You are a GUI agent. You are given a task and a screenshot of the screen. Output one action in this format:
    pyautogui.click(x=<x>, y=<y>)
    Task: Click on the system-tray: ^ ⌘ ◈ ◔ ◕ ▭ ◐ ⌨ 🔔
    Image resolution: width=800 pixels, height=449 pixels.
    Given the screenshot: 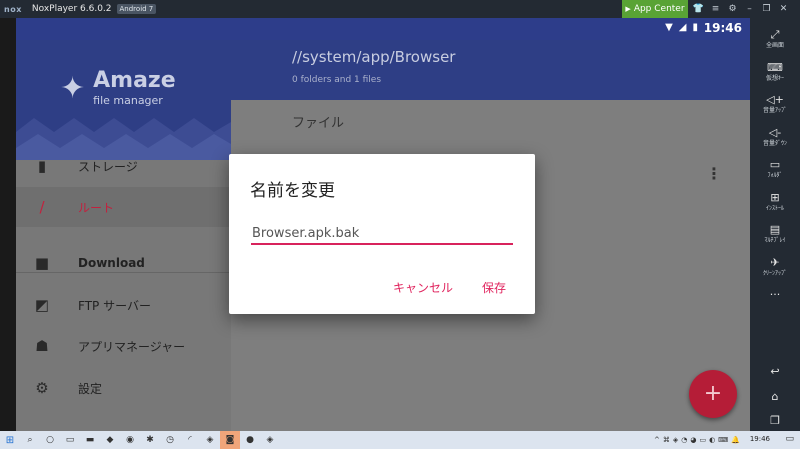 What is the action you would take?
    pyautogui.click(x=697, y=440)
    